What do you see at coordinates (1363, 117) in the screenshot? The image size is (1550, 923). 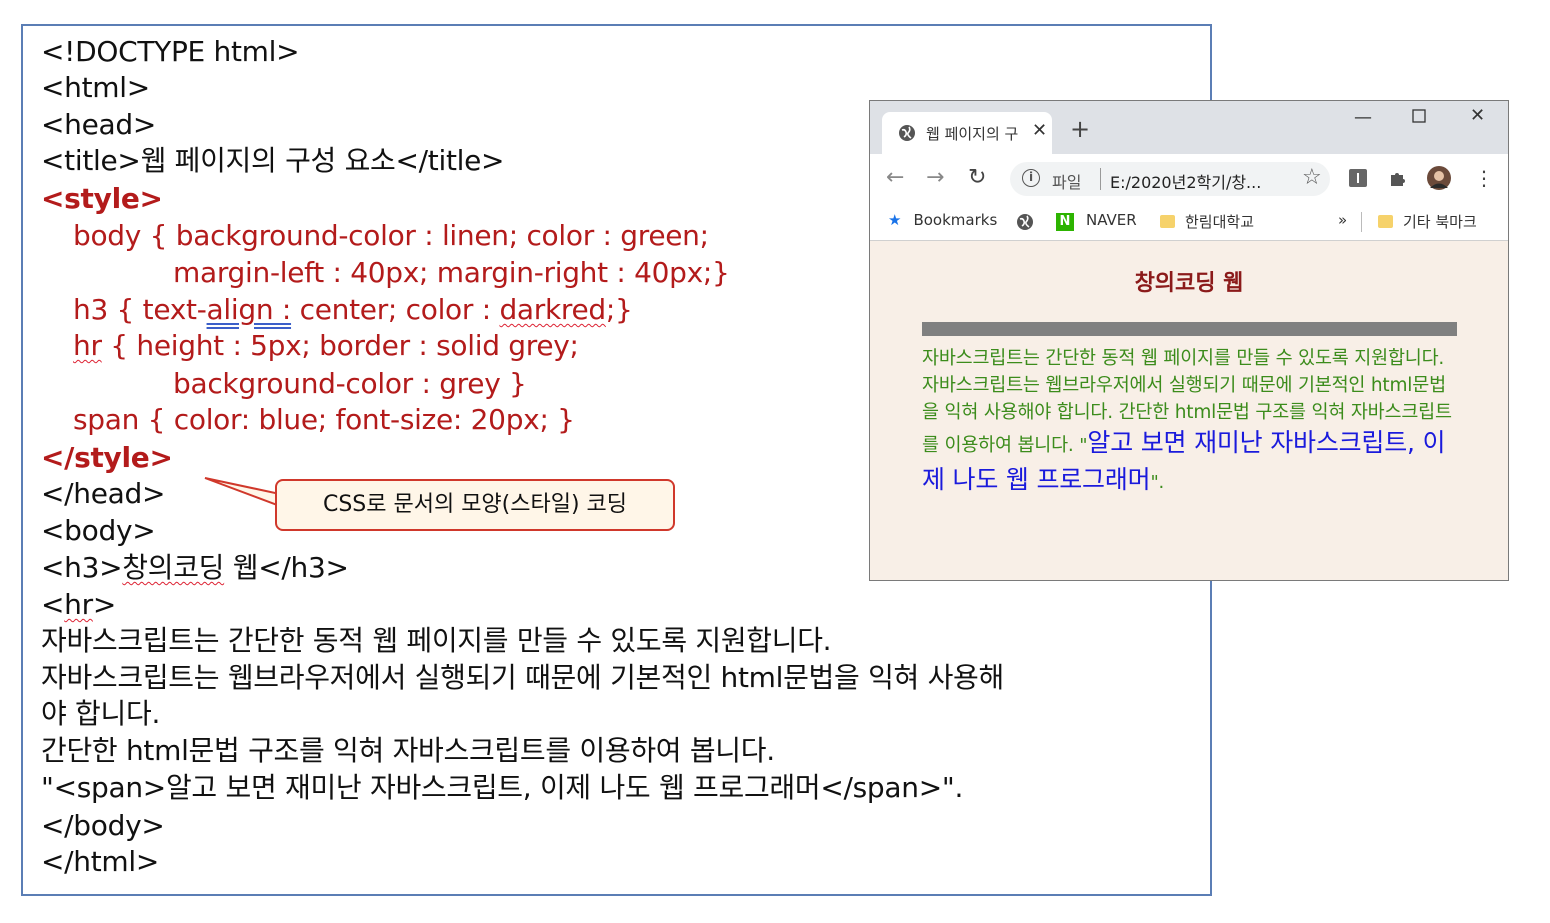 I see `minimize-icon: —` at bounding box center [1363, 117].